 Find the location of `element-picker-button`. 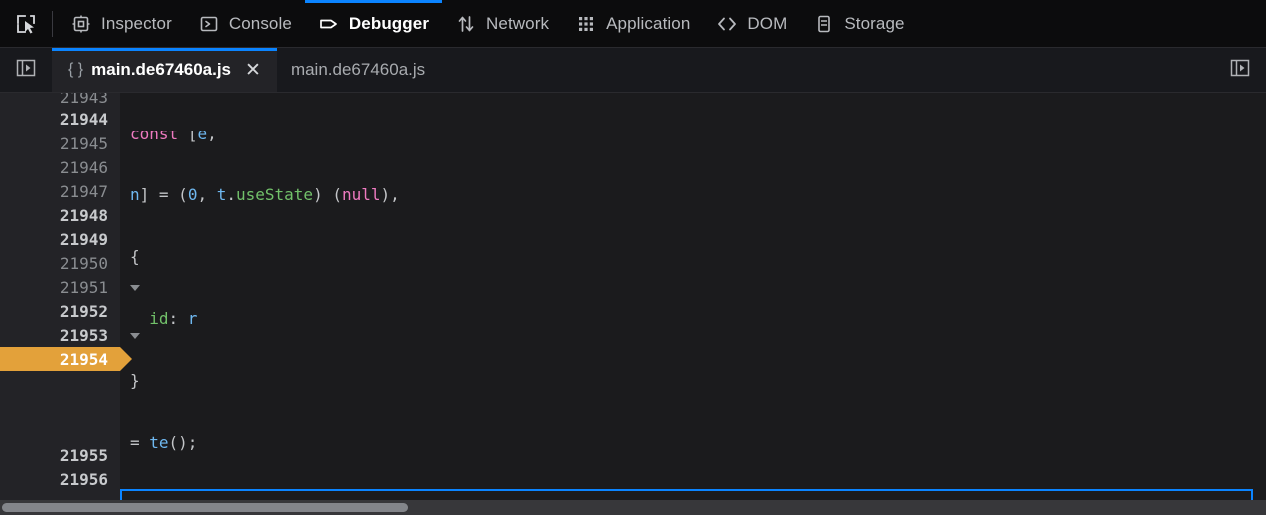

element-picker-button is located at coordinates (26, 24).